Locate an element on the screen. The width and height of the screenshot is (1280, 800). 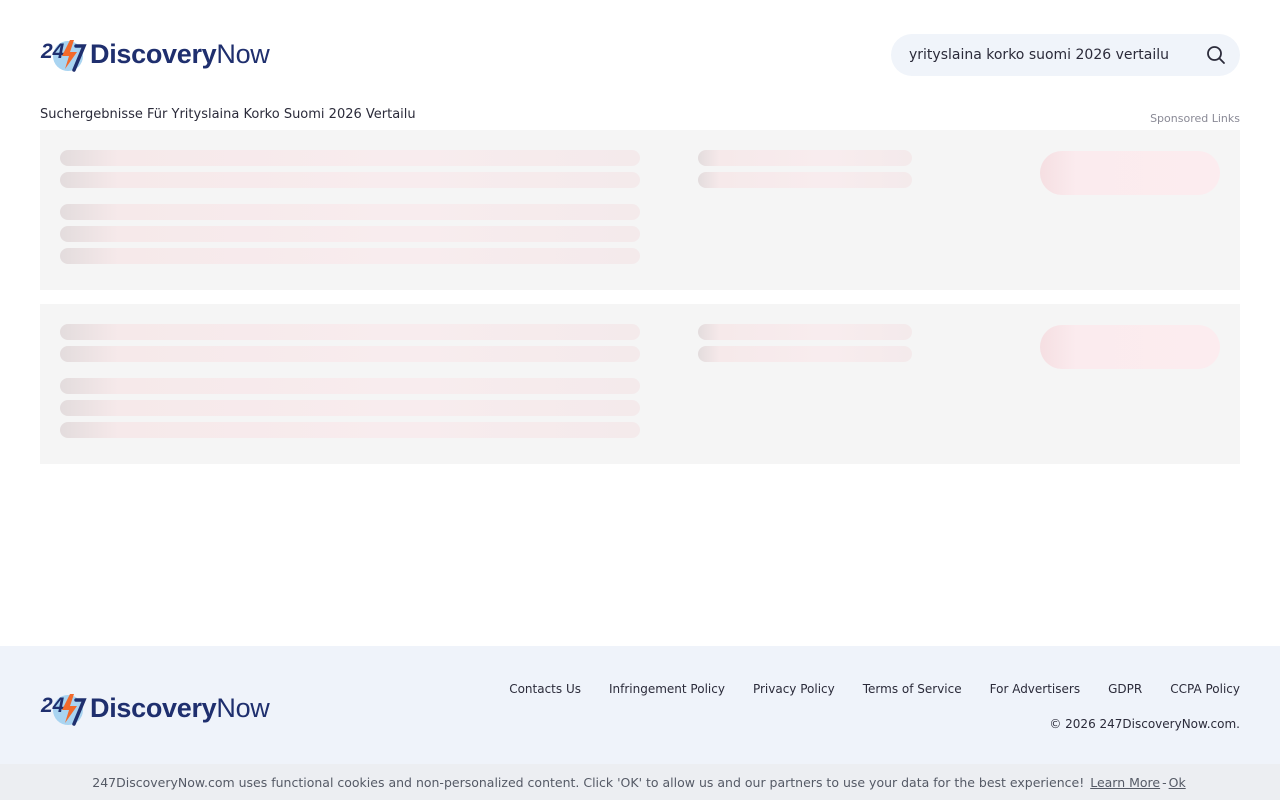
search-button is located at coordinates (1216, 55).